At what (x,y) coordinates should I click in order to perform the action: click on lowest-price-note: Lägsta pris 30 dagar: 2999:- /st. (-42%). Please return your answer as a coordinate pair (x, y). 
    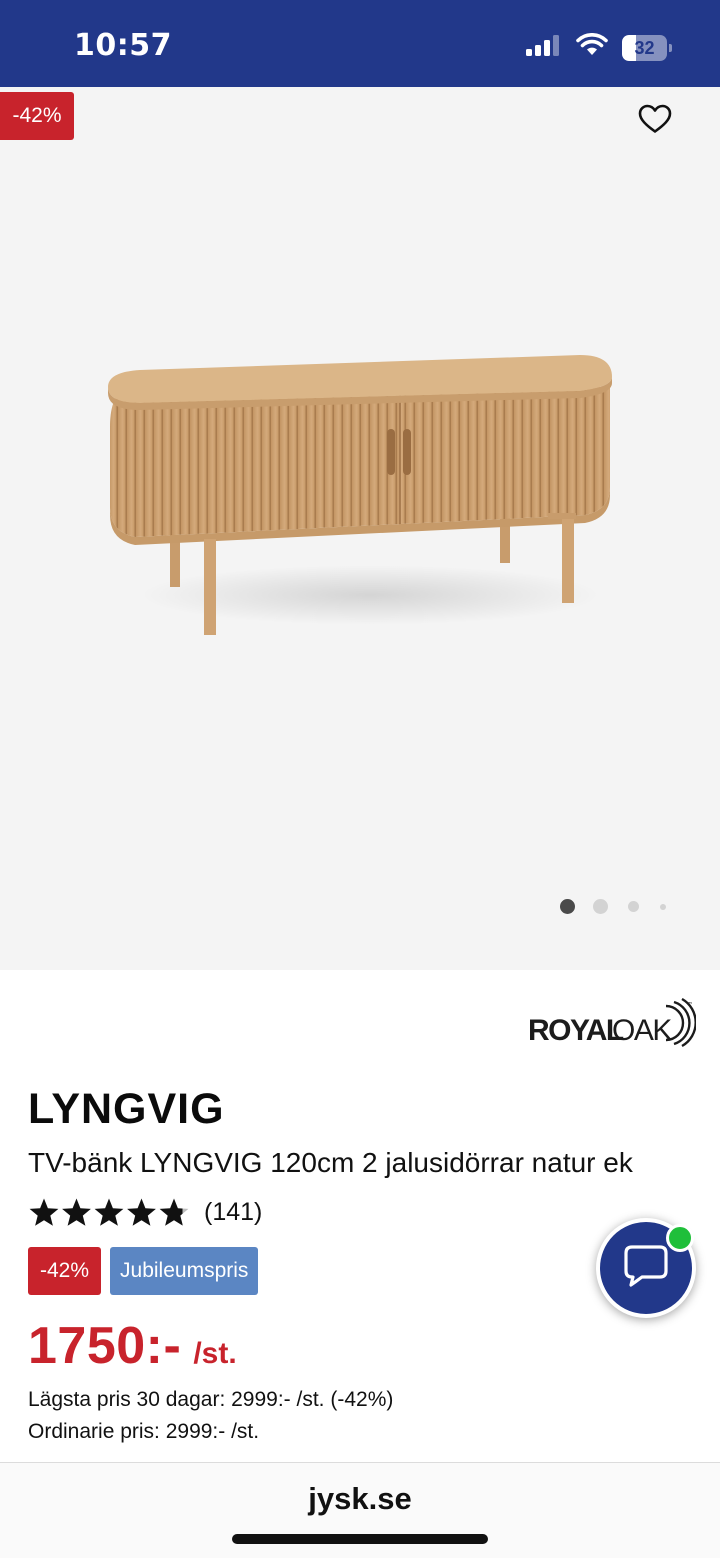
    Looking at the image, I should click on (211, 1399).